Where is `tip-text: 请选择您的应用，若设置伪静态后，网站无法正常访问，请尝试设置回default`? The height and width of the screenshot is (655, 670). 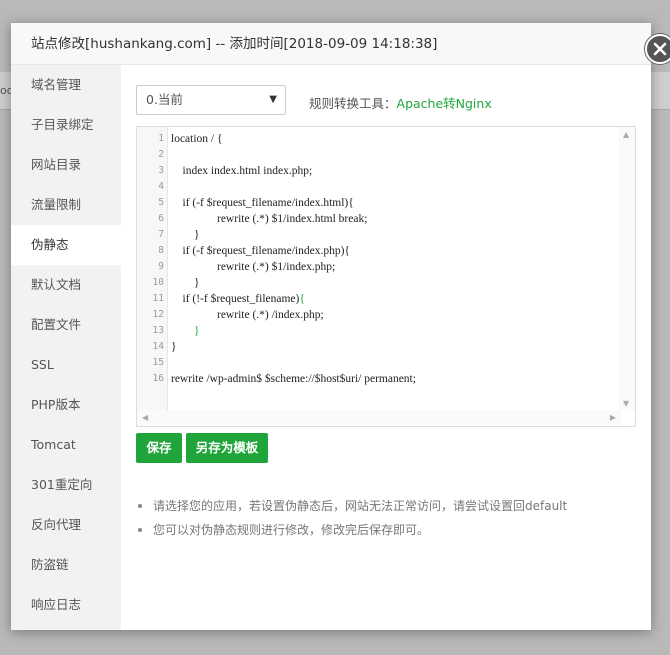
tip-text: 请选择您的应用，若设置伪静态后，网站无法正常访问，请尝试设置回default is located at coordinates (360, 506).